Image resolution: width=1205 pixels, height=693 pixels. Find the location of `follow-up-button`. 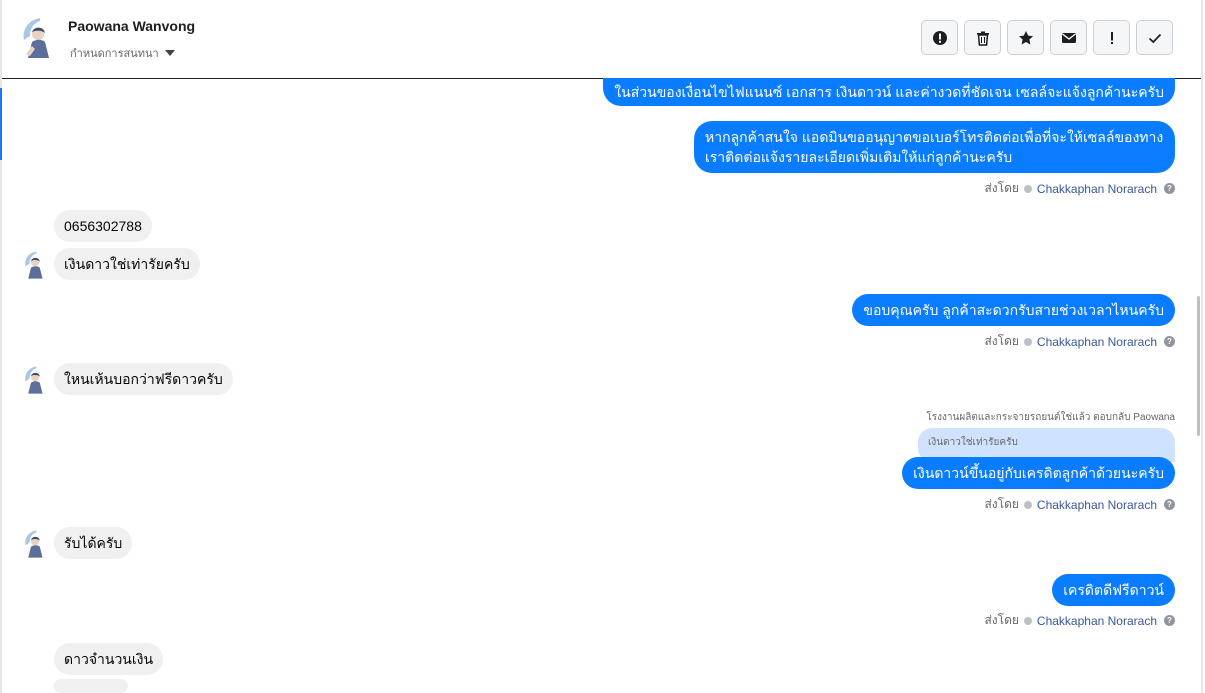

follow-up-button is located at coordinates (1111, 37).